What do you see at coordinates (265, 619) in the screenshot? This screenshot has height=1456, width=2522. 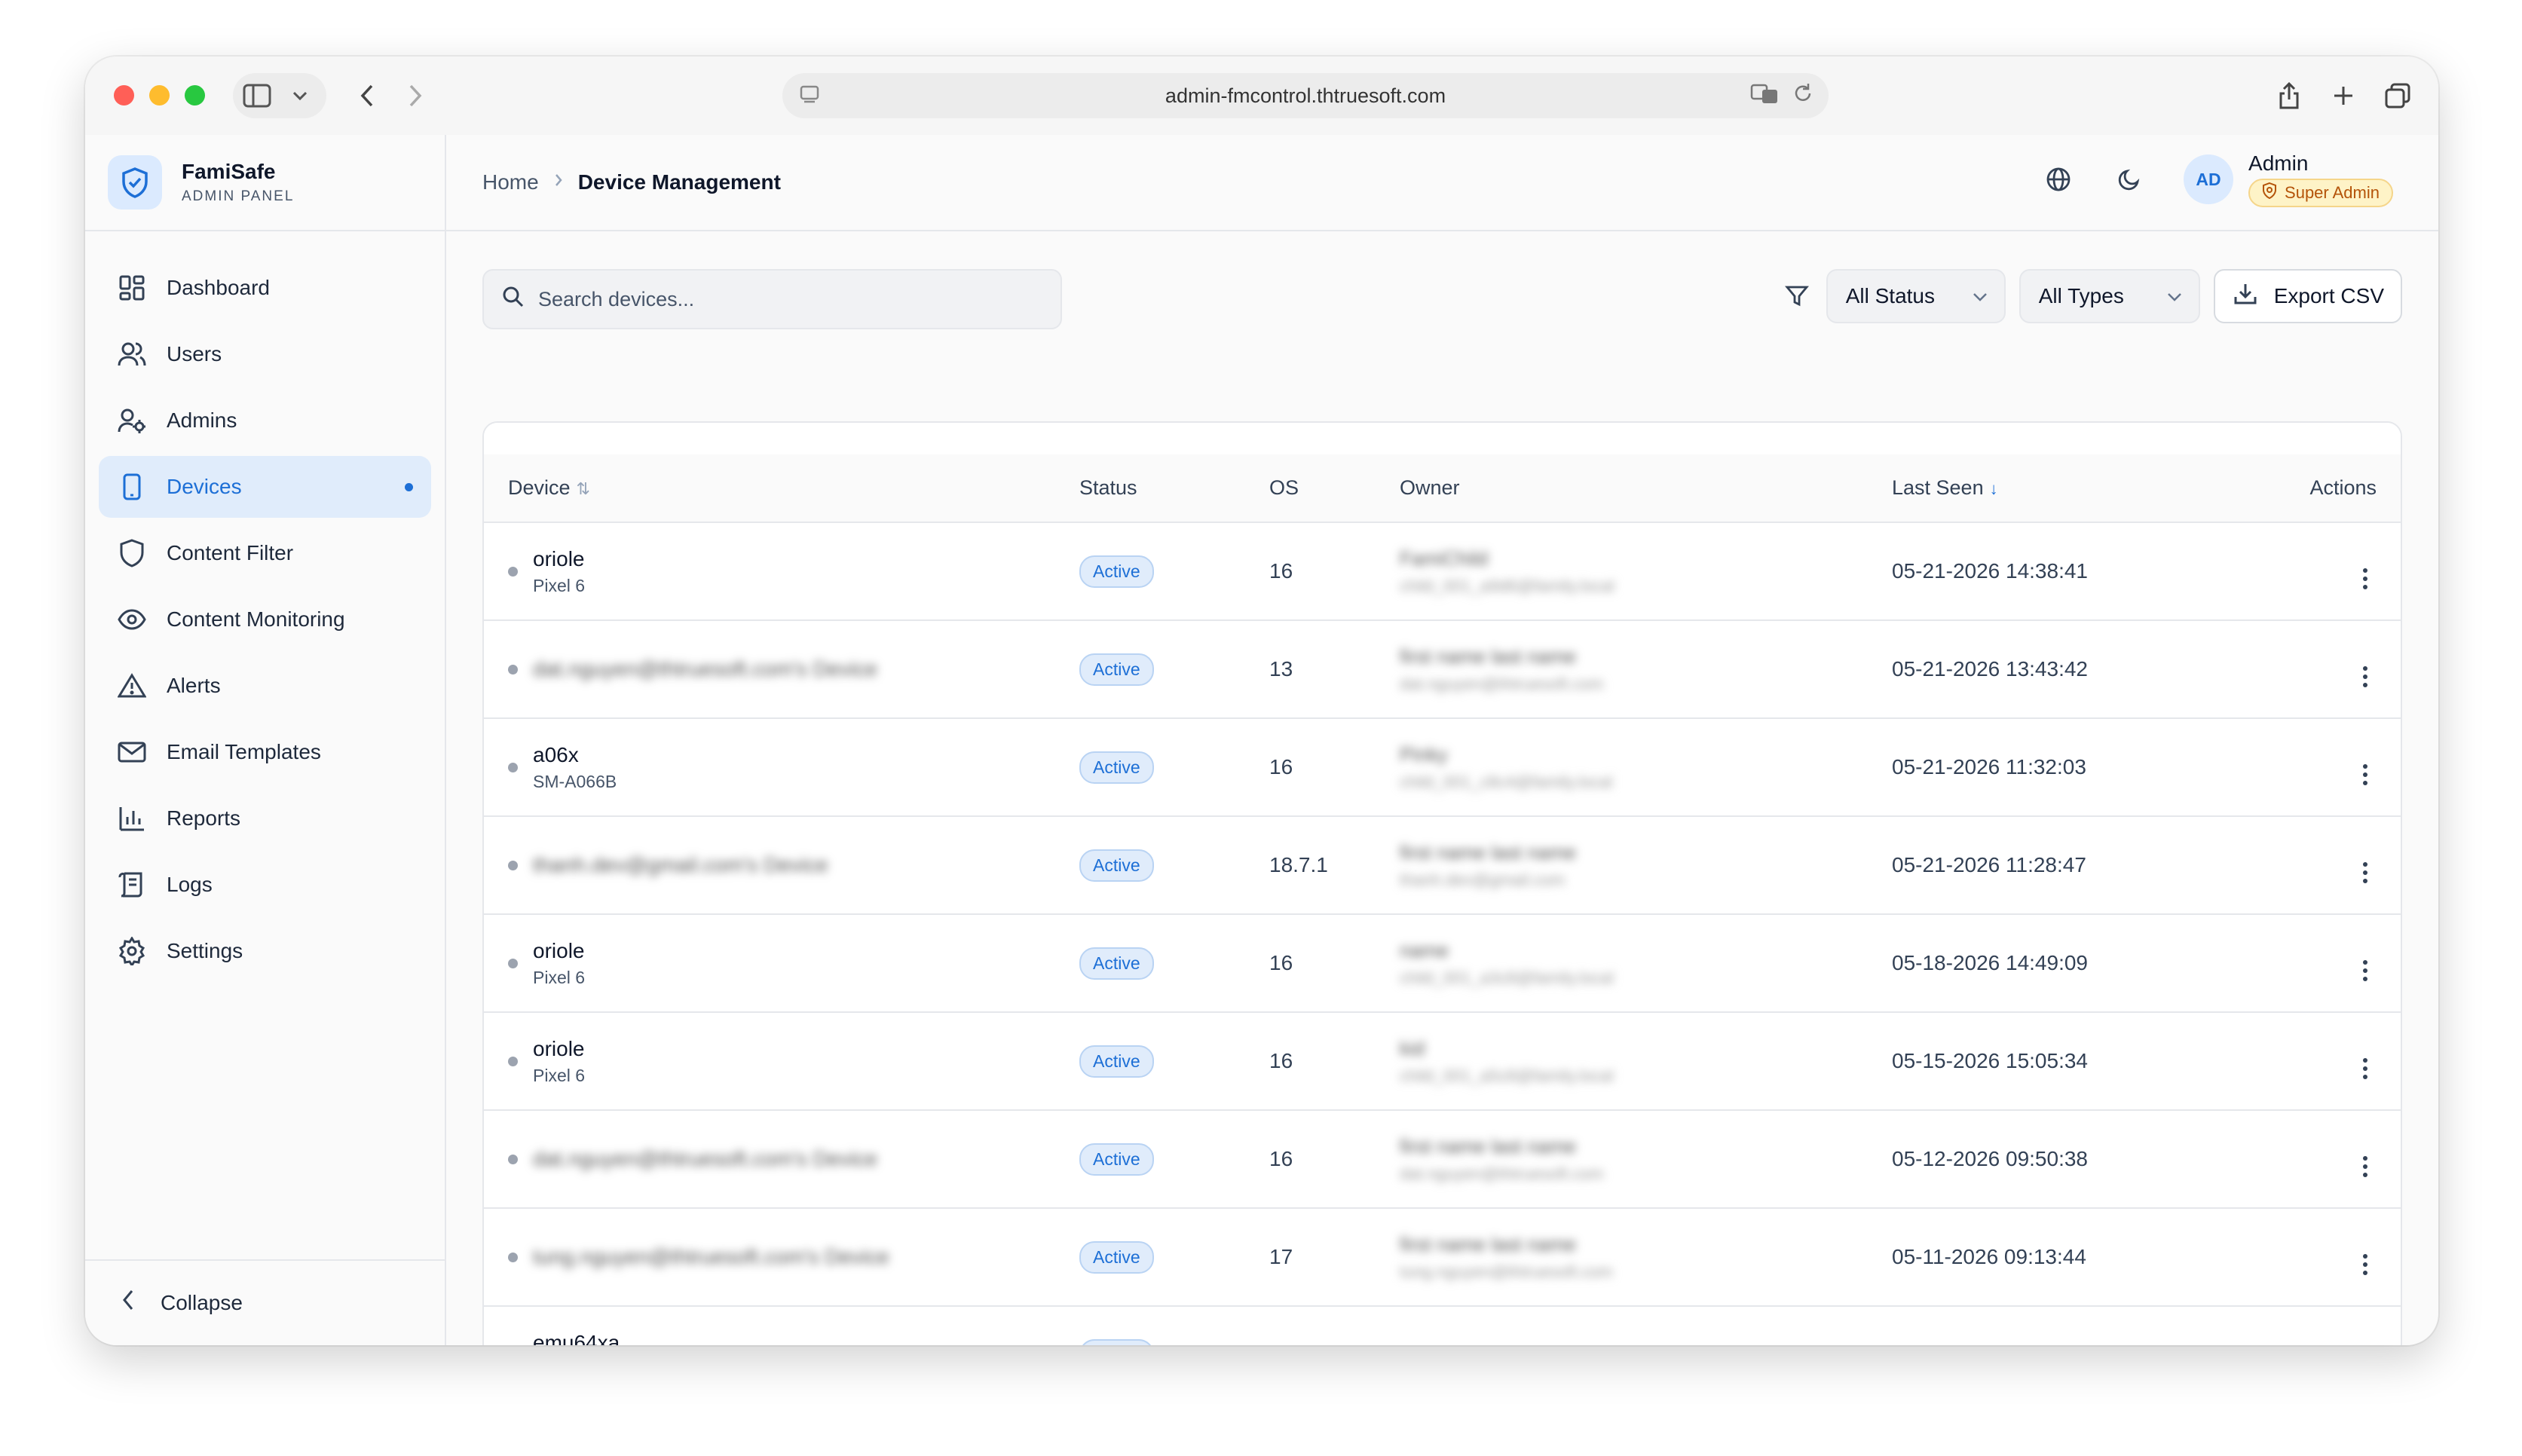 I see `sidebar-item-content-monitoring: Content Monitoring` at bounding box center [265, 619].